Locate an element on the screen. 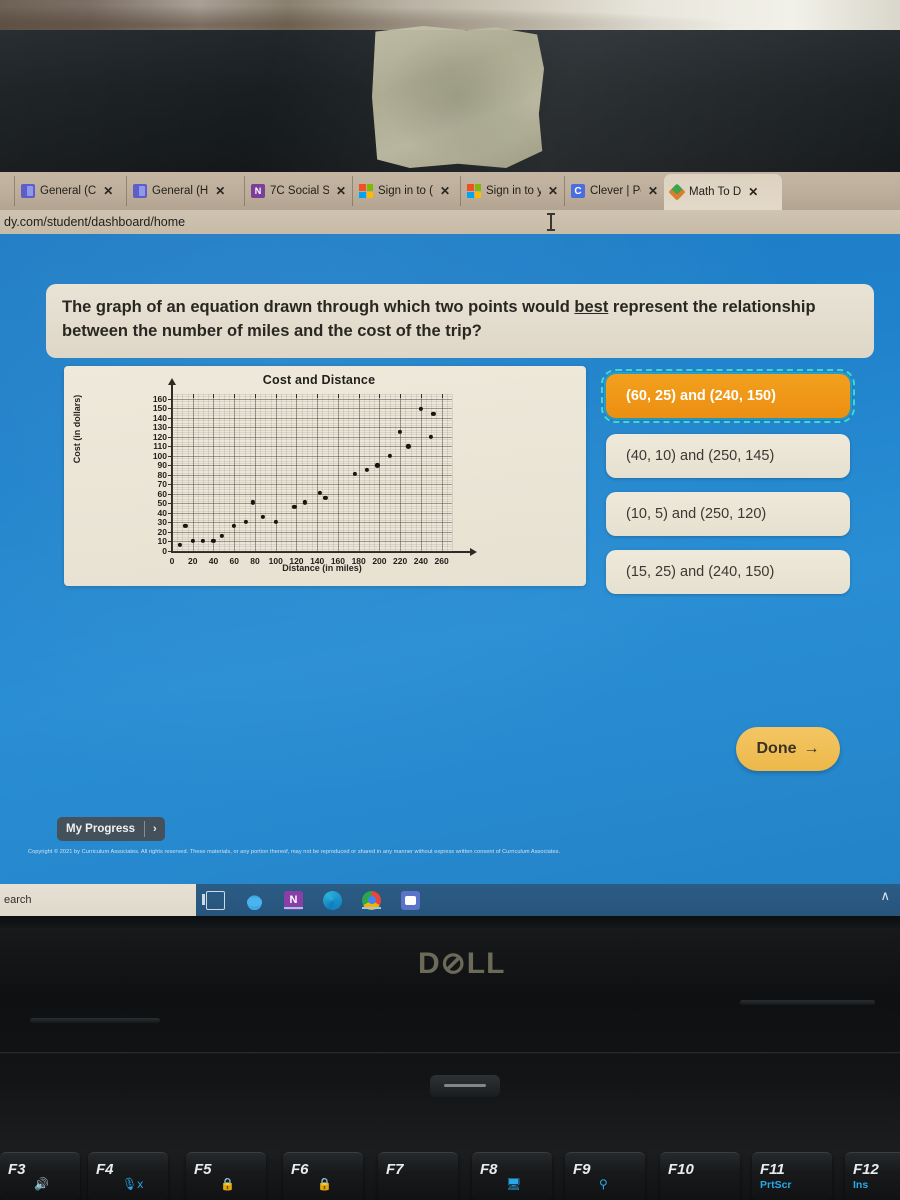 The height and width of the screenshot is (1200, 900). chart-title: Cost and Distance is located at coordinates (319, 380).